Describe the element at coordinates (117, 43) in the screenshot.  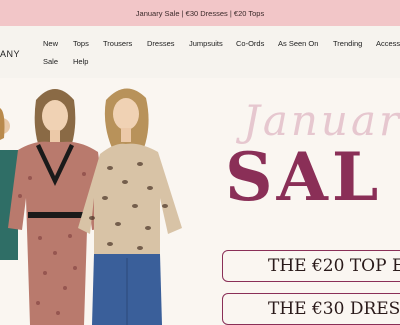
I see `nav-item-trousers: Trousers` at that location.